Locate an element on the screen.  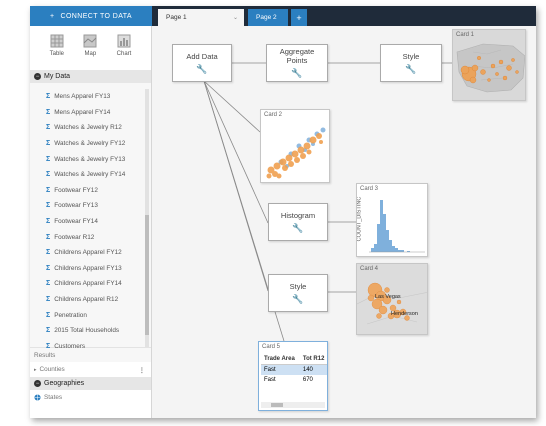
field-label: Customers is located at coordinates (70, 346).